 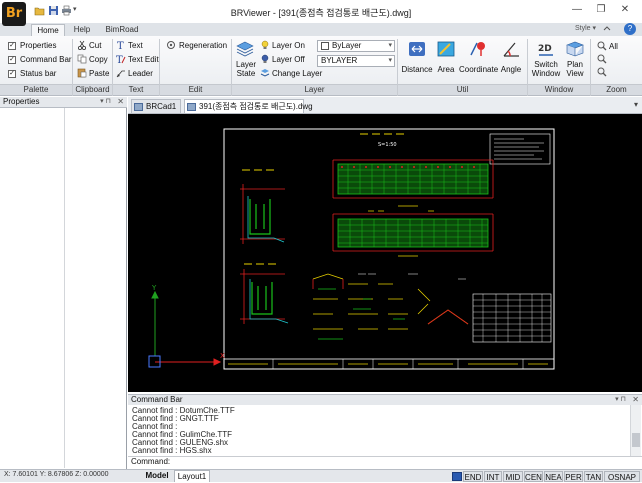 What do you see at coordinates (573, 476) in the screenshot?
I see `snap-per-button: PER` at bounding box center [573, 476].